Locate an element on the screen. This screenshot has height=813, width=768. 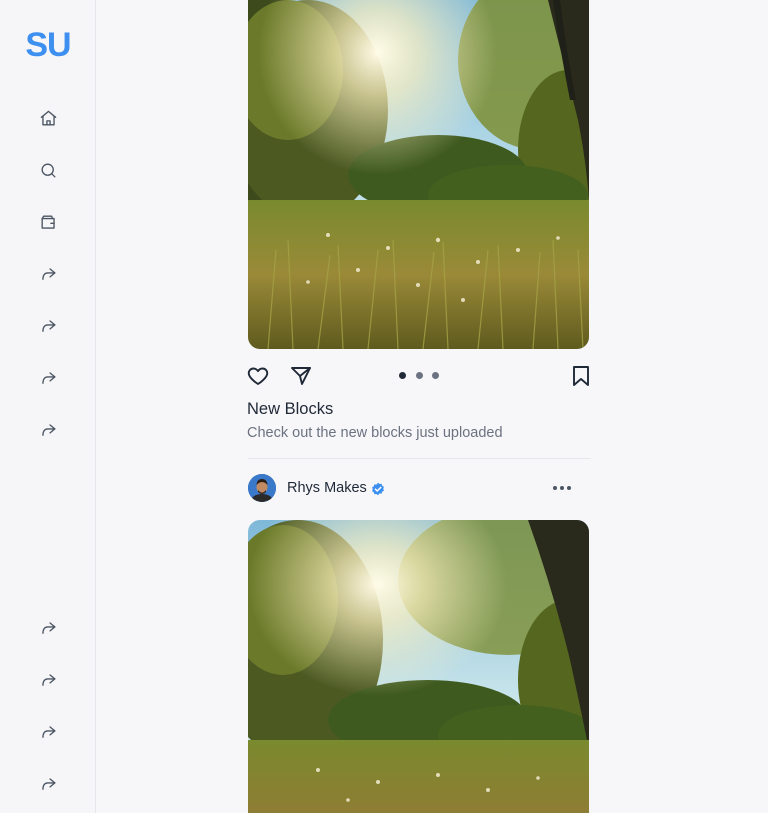
send-icon is located at coordinates (301, 376).